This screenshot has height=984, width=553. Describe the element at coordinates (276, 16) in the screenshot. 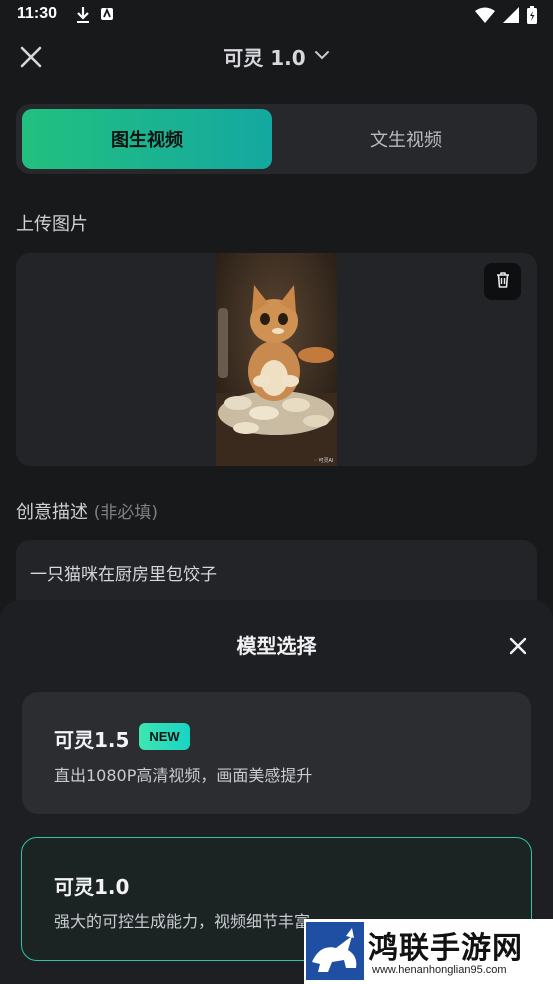

I see `status-bar: 11:30` at that location.